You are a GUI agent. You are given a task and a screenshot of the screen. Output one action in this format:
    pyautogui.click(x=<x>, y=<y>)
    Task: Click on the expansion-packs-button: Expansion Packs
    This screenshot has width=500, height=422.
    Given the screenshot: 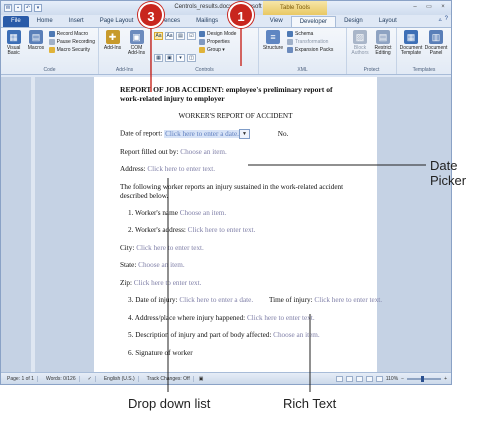 What is the action you would take?
    pyautogui.click(x=310, y=50)
    